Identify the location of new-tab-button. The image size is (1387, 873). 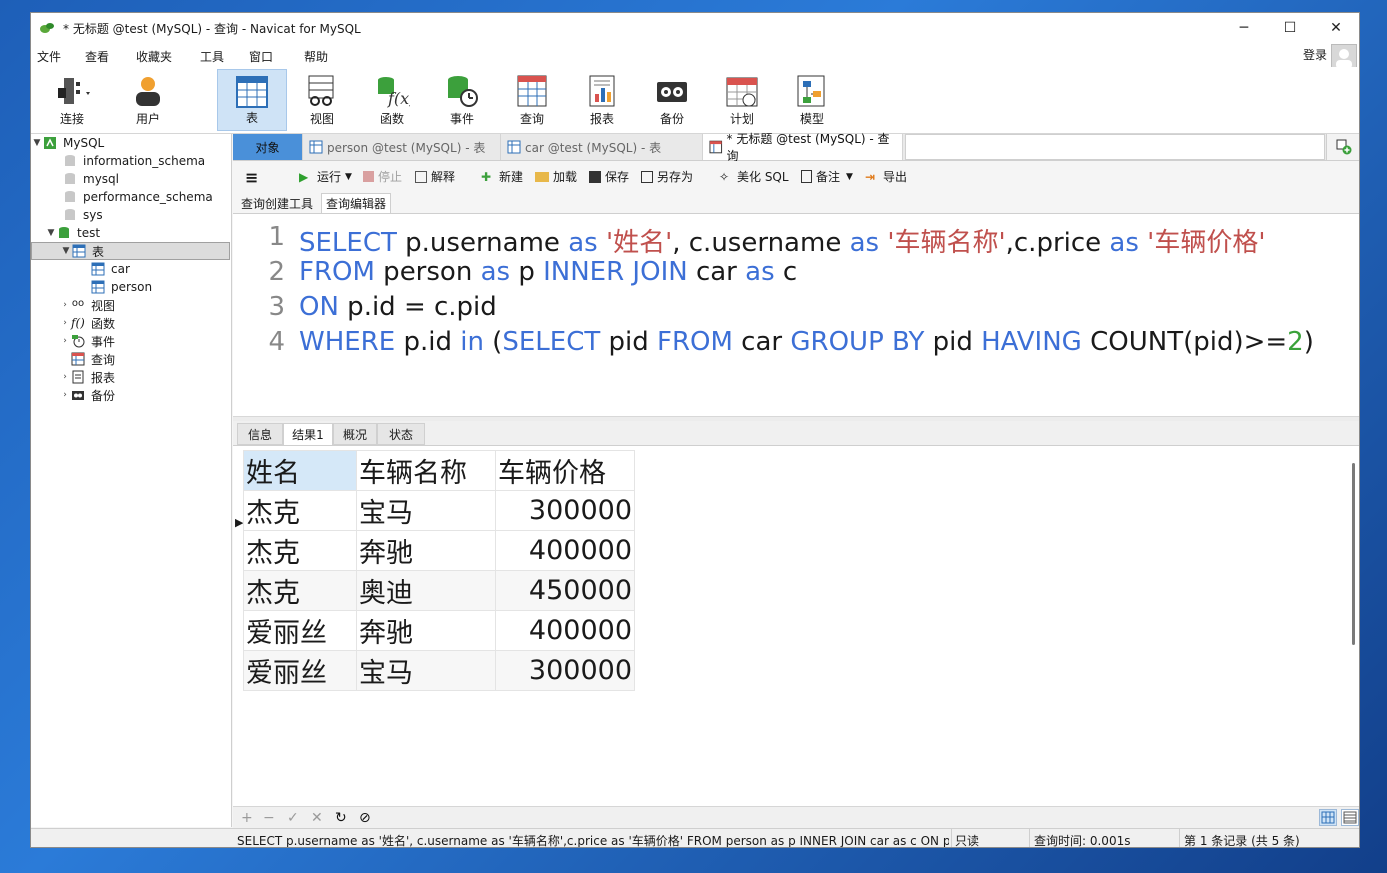
(1342, 147).